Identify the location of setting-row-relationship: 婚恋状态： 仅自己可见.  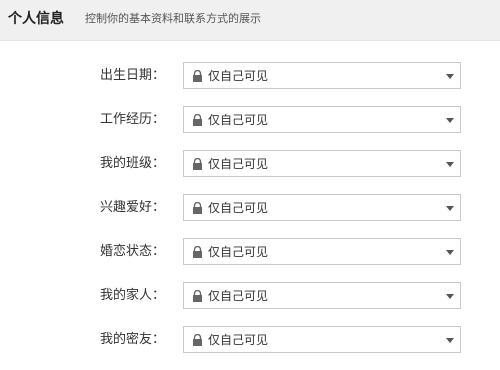
(250, 260).